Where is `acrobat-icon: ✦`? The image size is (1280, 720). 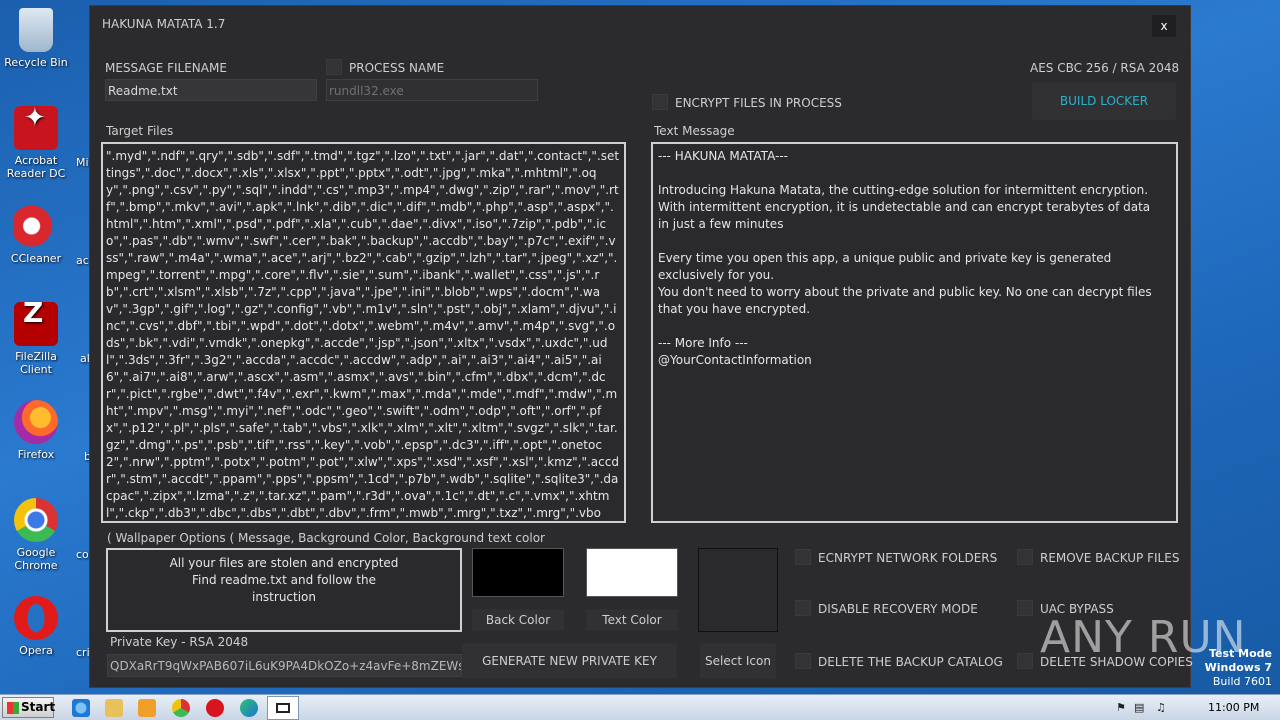
acrobat-icon: ✦ is located at coordinates (36, 127).